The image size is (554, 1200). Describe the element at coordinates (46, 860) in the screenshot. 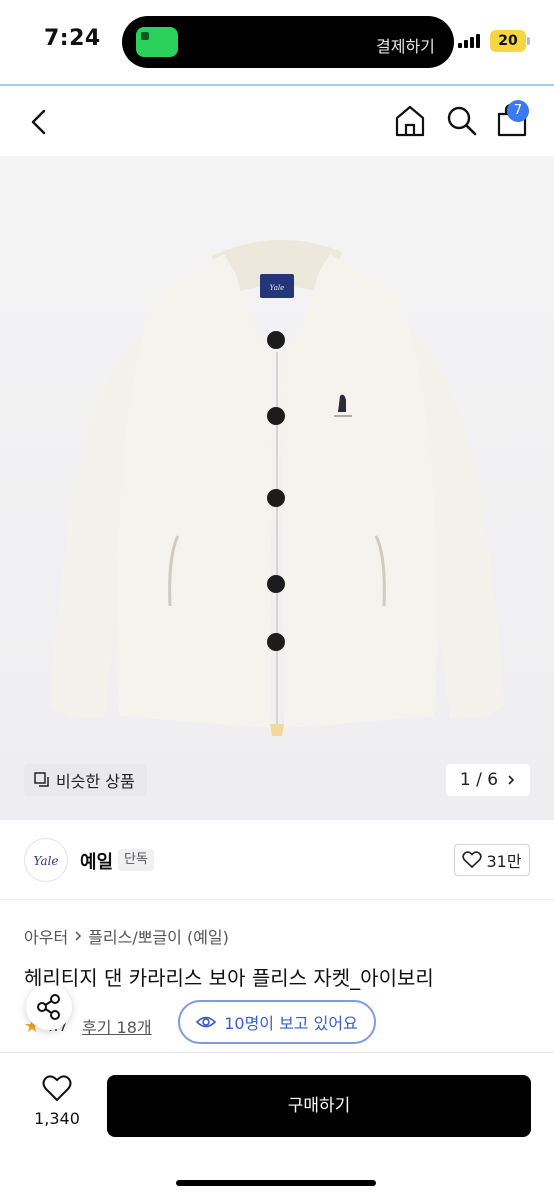

I see `brand-logo: Yale` at that location.